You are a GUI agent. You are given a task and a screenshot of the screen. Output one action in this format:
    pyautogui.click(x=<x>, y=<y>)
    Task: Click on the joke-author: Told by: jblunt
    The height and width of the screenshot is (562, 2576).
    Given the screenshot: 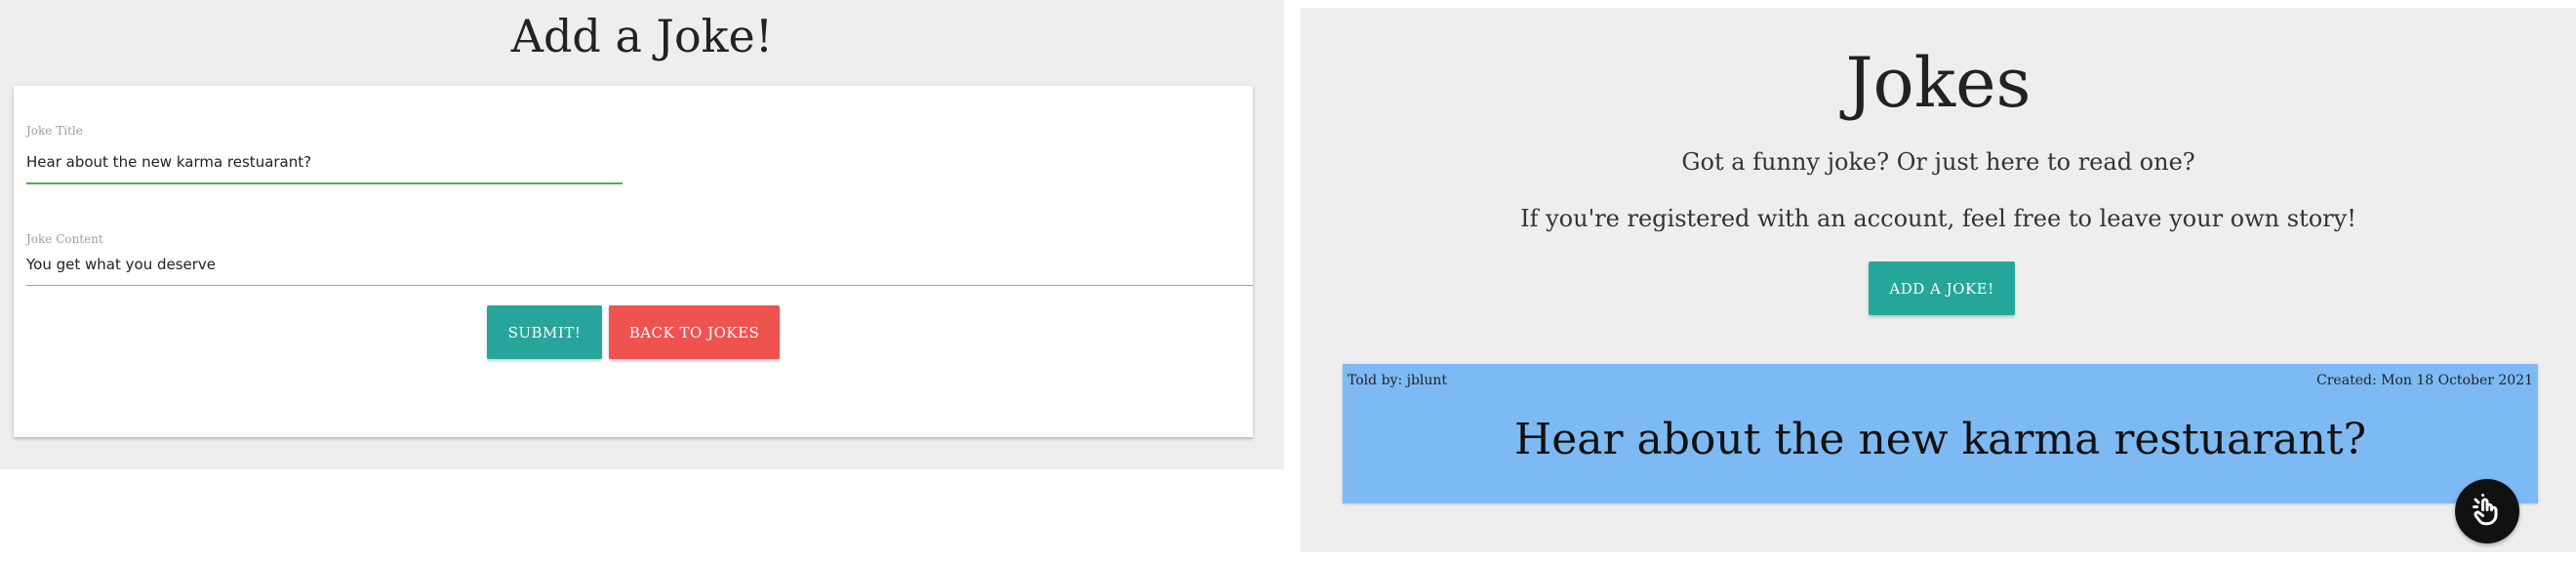 What is the action you would take?
    pyautogui.click(x=1398, y=380)
    